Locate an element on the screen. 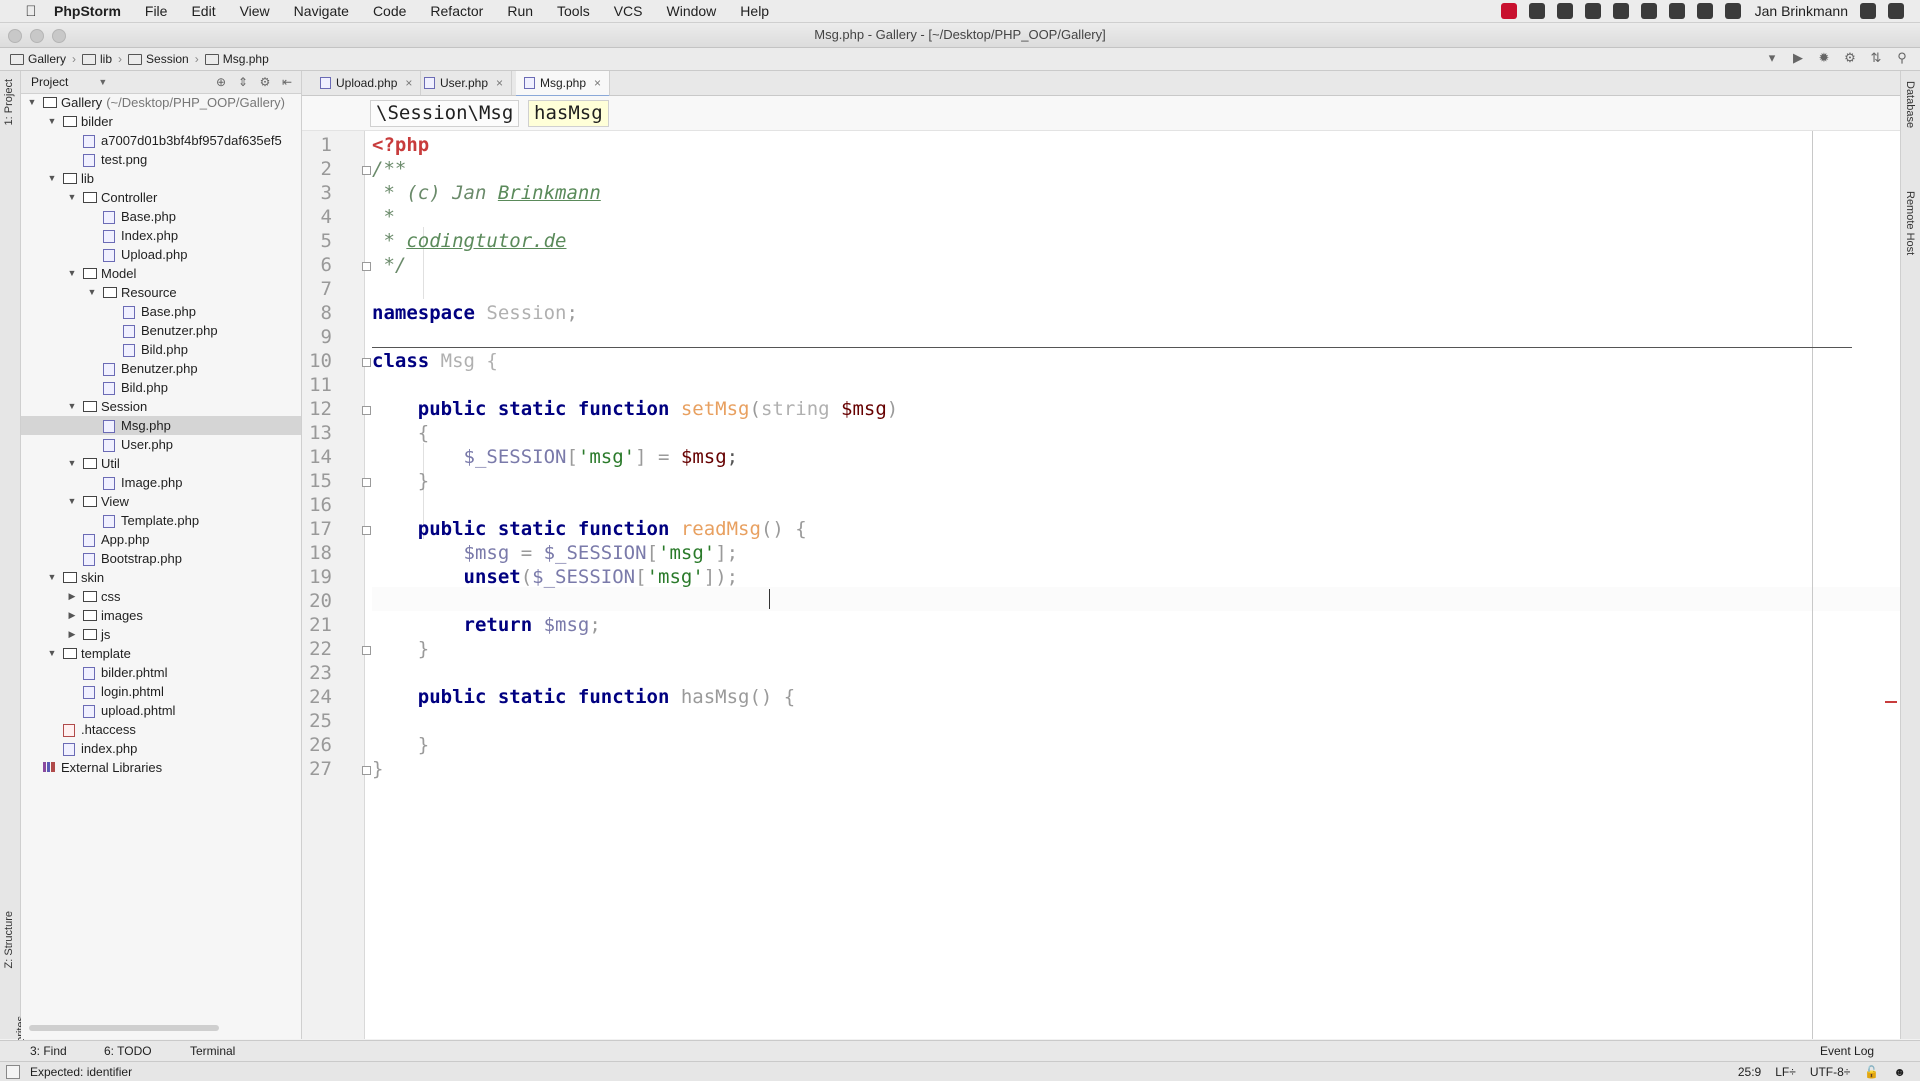 The image size is (1920, 1081). menu-navigate: Navigate is located at coordinates (321, 11).